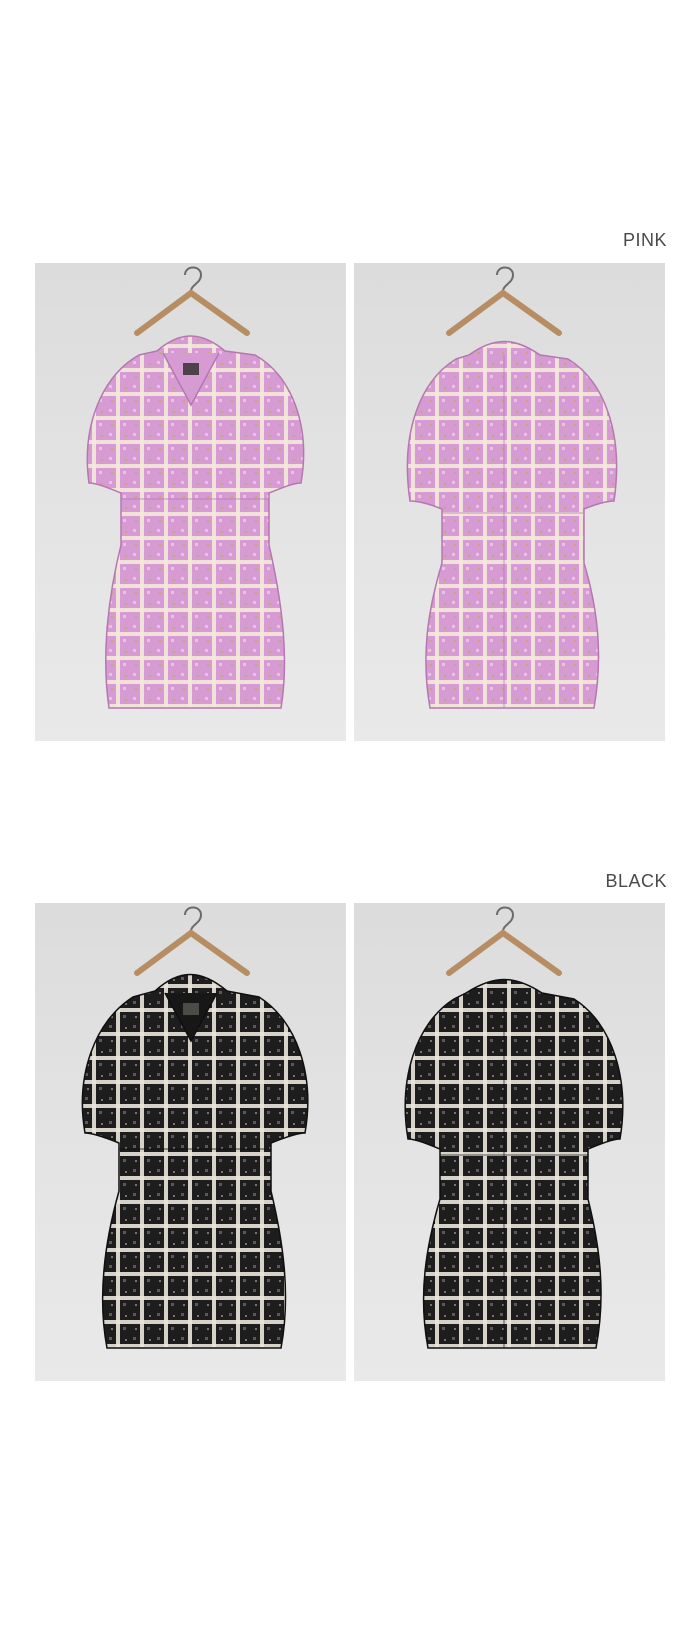  Describe the element at coordinates (190, 1142) in the screenshot. I see `product-photo-black-front` at that location.